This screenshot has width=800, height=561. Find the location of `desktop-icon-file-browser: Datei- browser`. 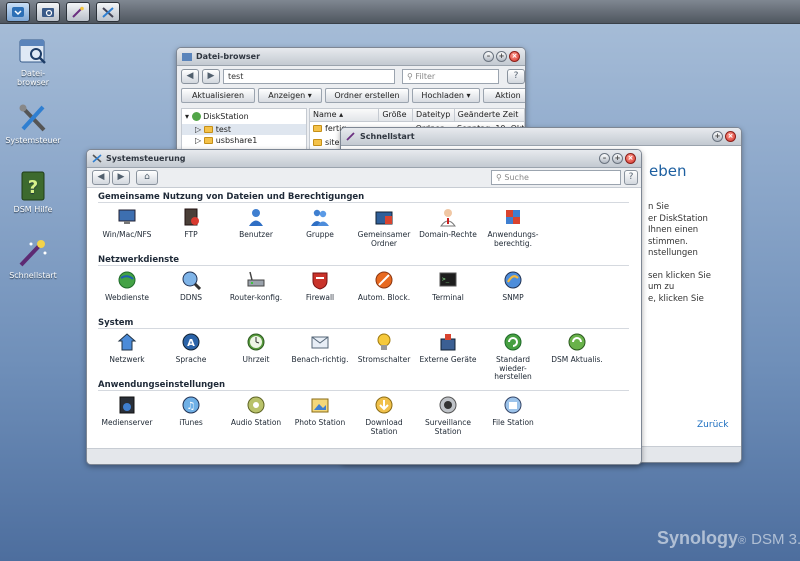

desktop-icon-file-browser: Datei- browser is located at coordinates (34, 61).